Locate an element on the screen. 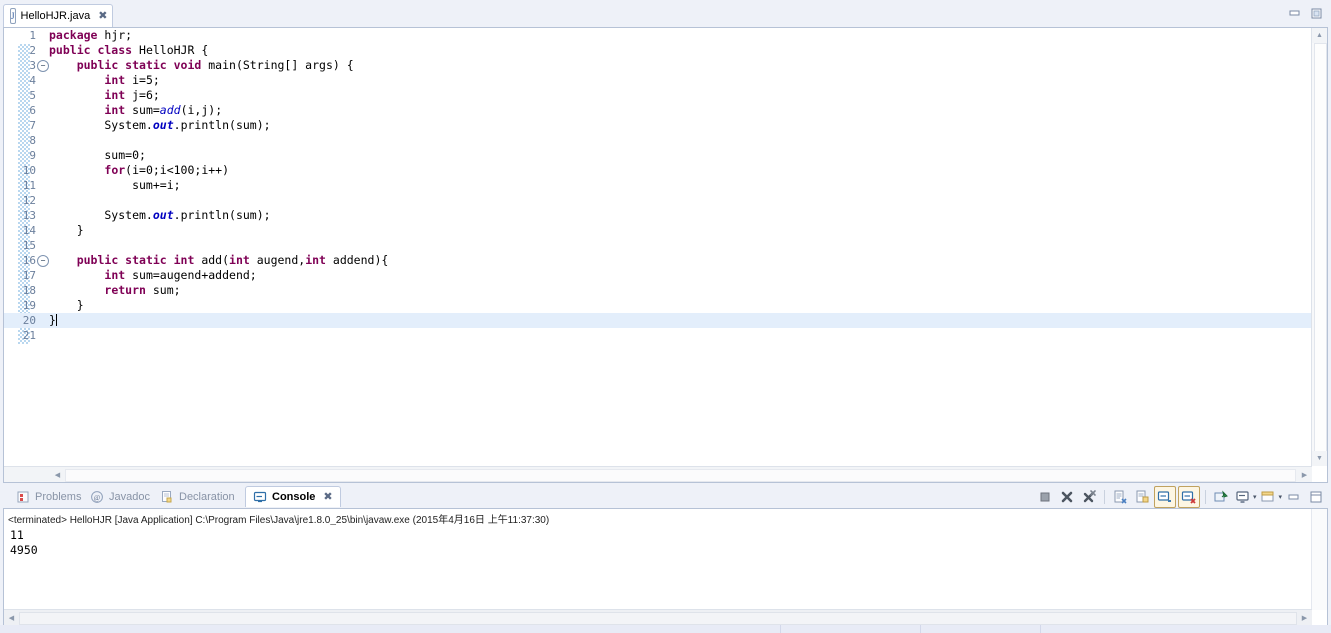 This screenshot has width=1331, height=633. code-line: 19 } is located at coordinates (657, 305).